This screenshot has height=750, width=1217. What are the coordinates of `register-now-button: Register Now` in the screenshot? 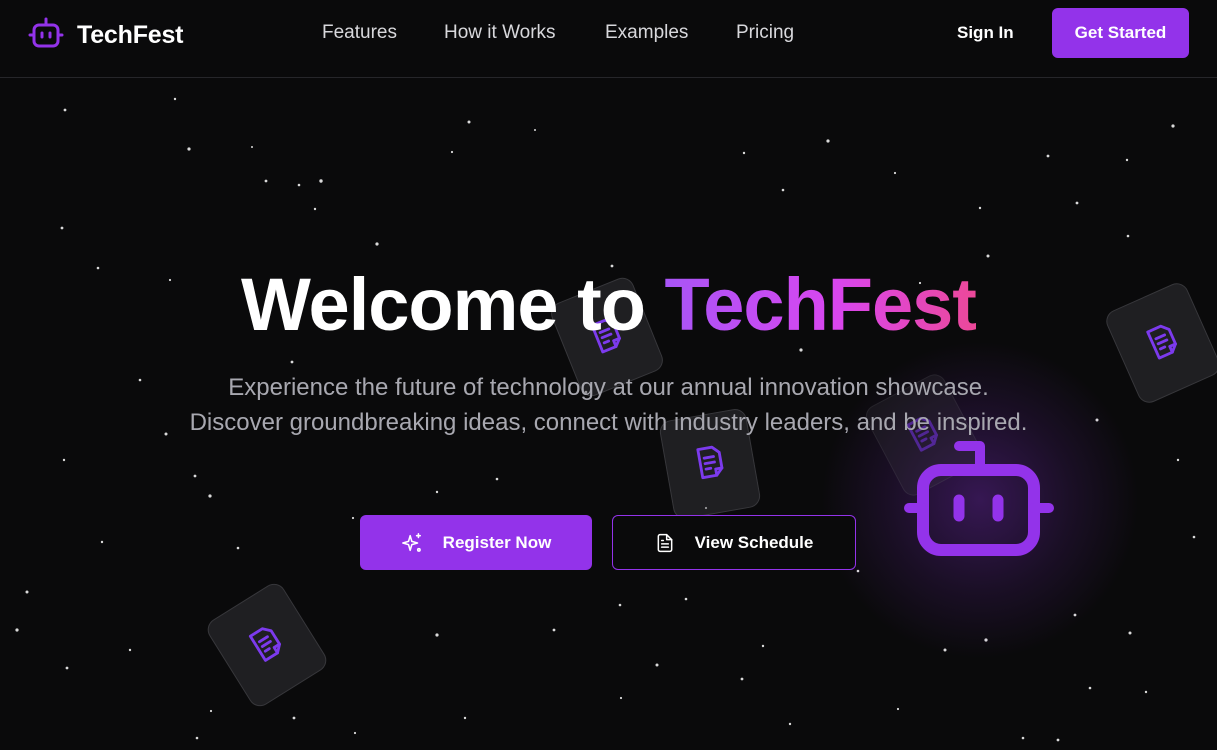 It's located at (476, 542).